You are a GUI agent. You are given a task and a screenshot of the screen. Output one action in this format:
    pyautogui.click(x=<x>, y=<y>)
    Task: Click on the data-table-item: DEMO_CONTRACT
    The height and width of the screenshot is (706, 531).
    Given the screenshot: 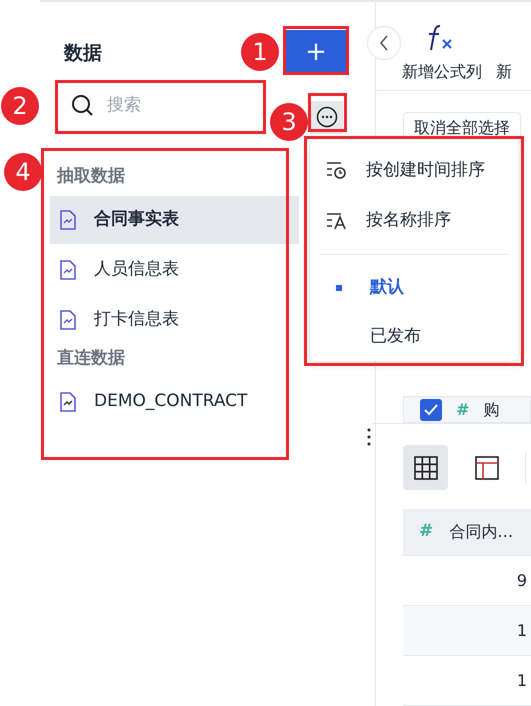 What is the action you would take?
    pyautogui.click(x=174, y=402)
    